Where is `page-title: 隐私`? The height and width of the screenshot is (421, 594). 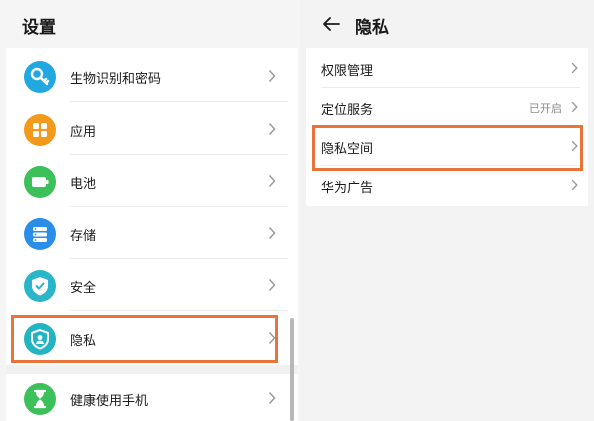
page-title: 隐私 is located at coordinates (372, 28).